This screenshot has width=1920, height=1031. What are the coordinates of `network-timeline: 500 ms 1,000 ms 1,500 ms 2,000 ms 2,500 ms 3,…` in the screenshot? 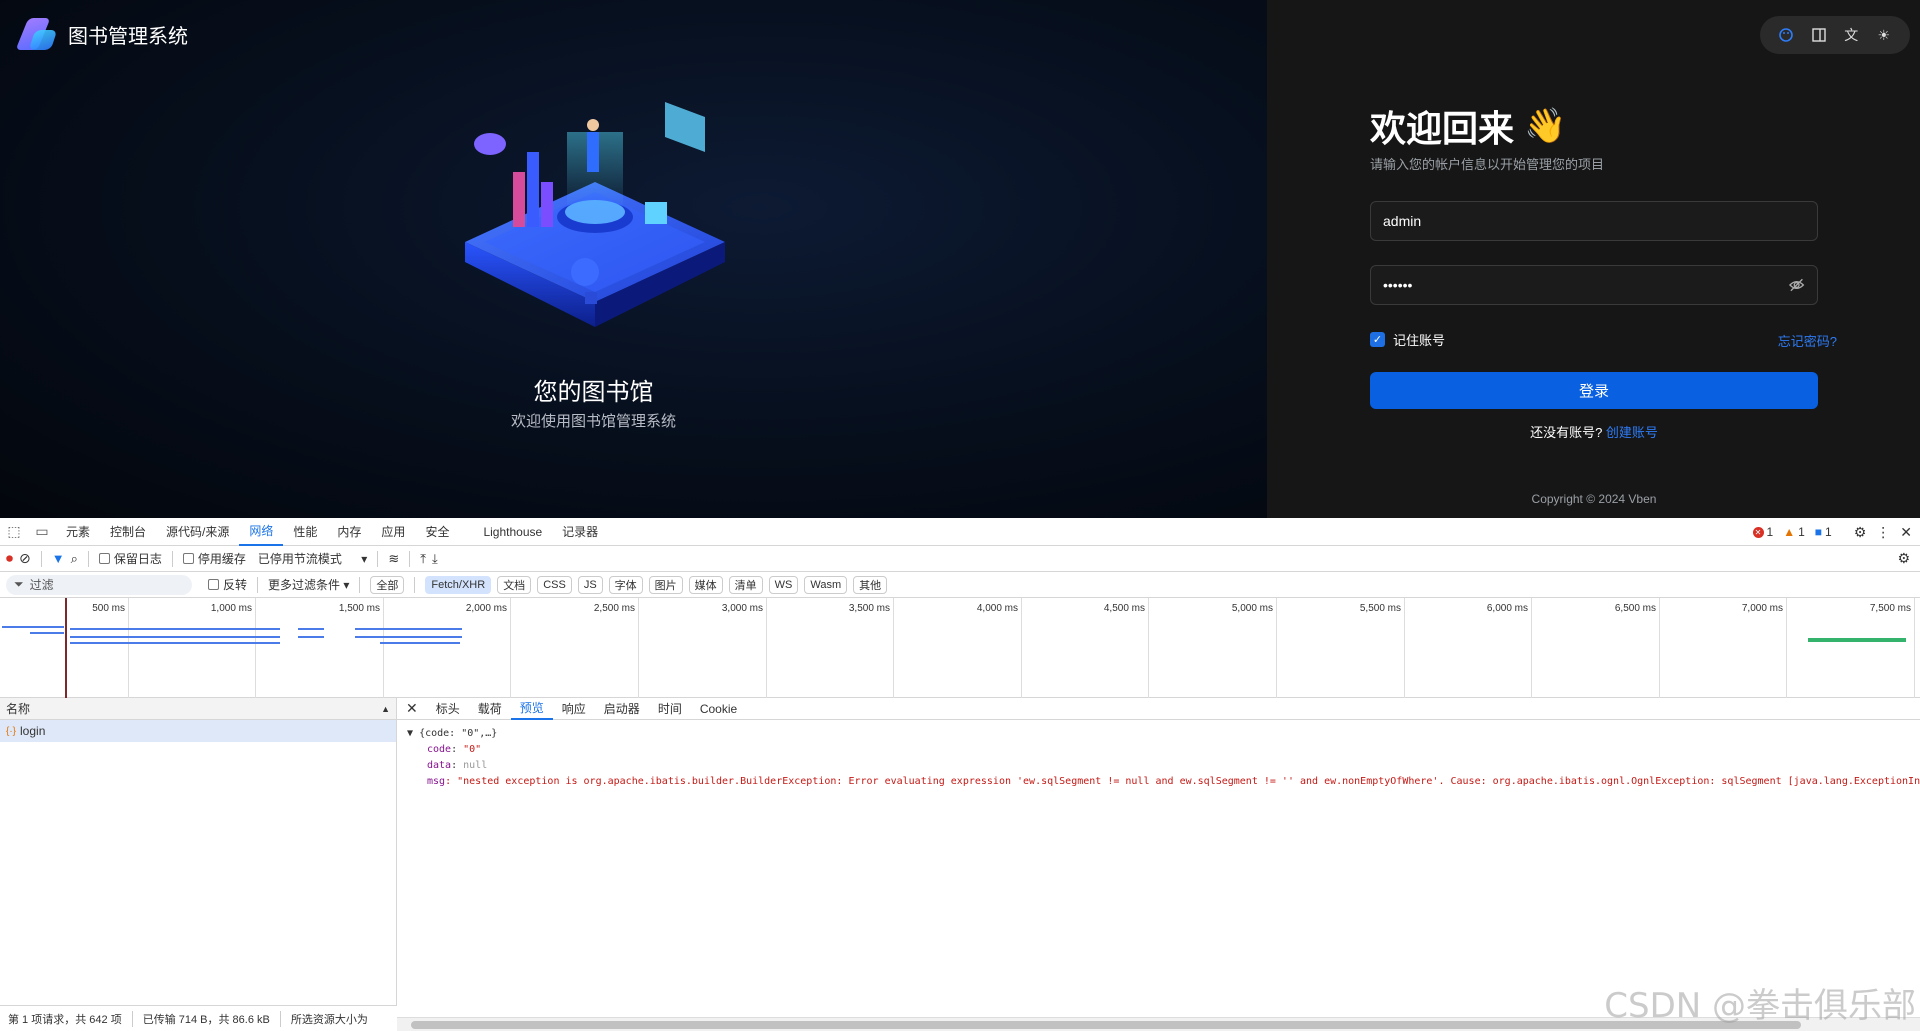 It's located at (960, 648).